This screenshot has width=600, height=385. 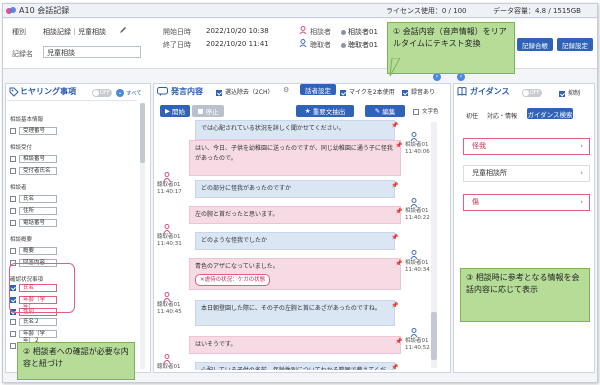 I want to click on message-text: はい、今日、子供を幼稚園に送ったのですが、同じ幼稚園に通う子に怪我があったので。, so click(x=294, y=153).